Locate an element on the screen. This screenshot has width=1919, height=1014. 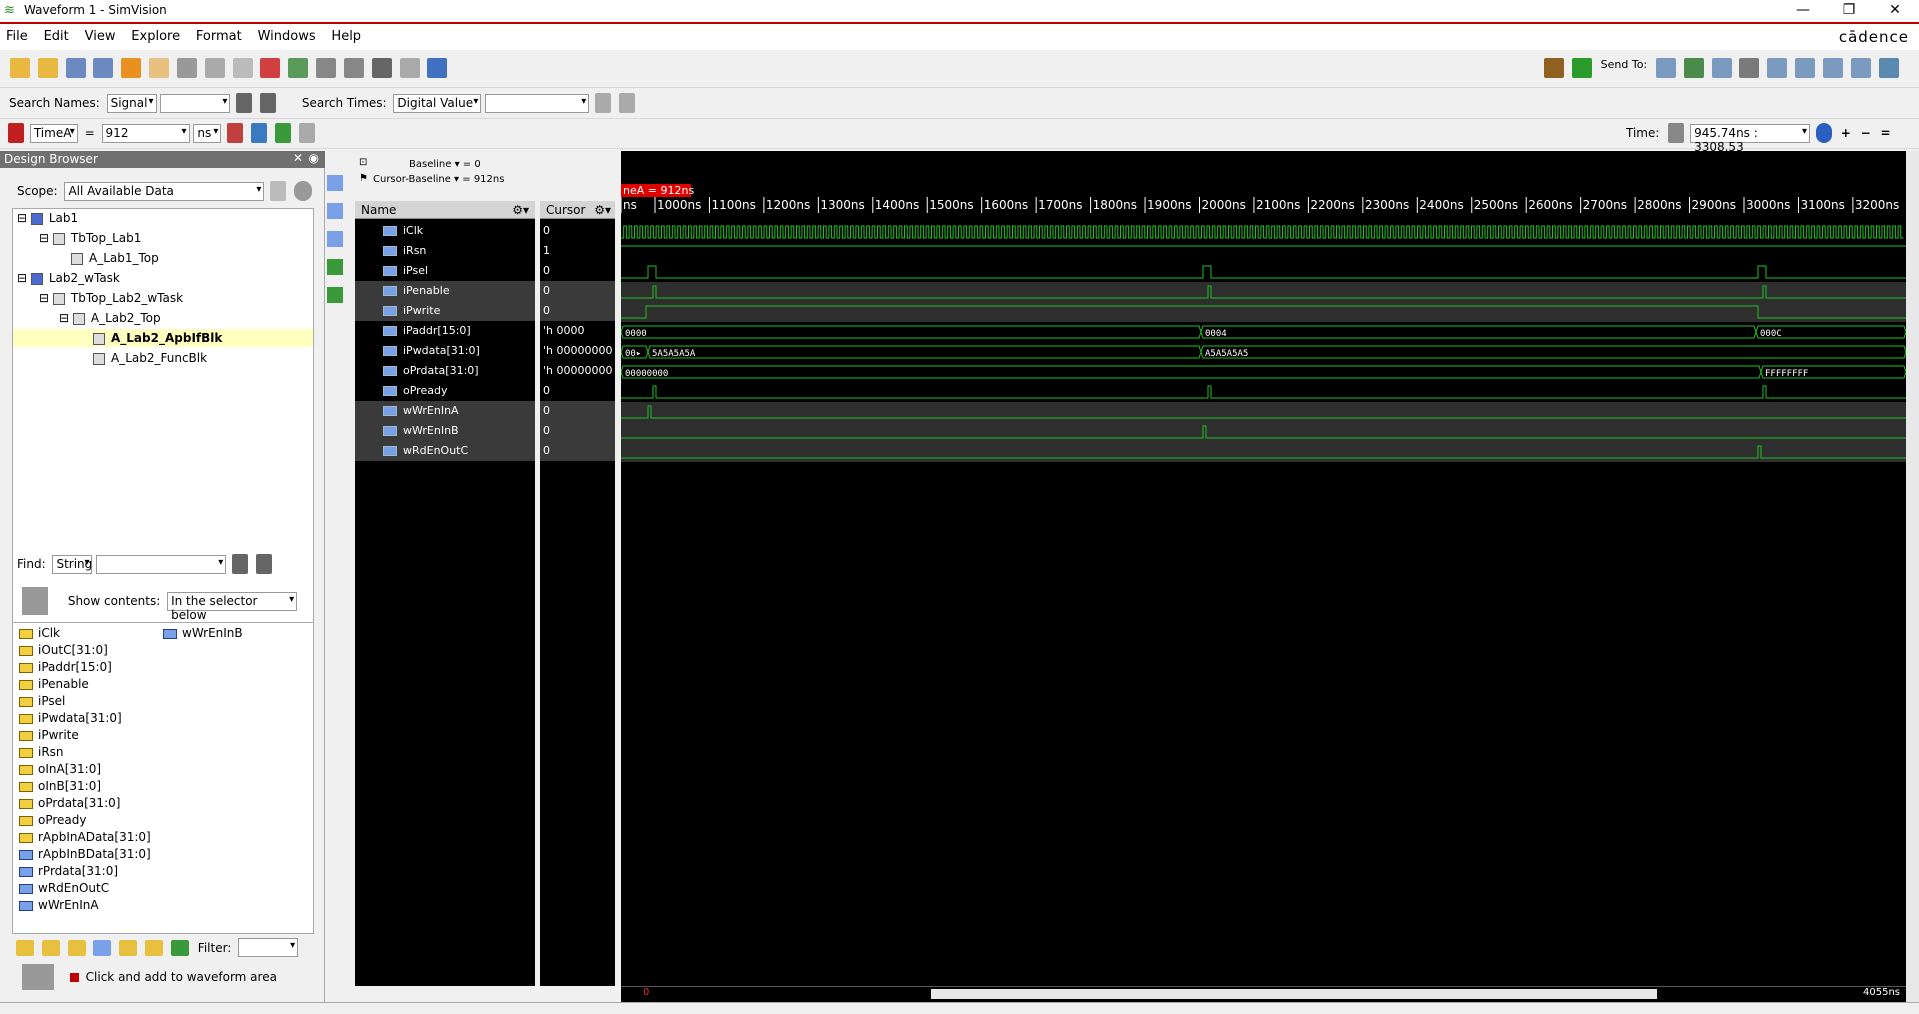
filter-input-icon is located at coordinates (25, 947).